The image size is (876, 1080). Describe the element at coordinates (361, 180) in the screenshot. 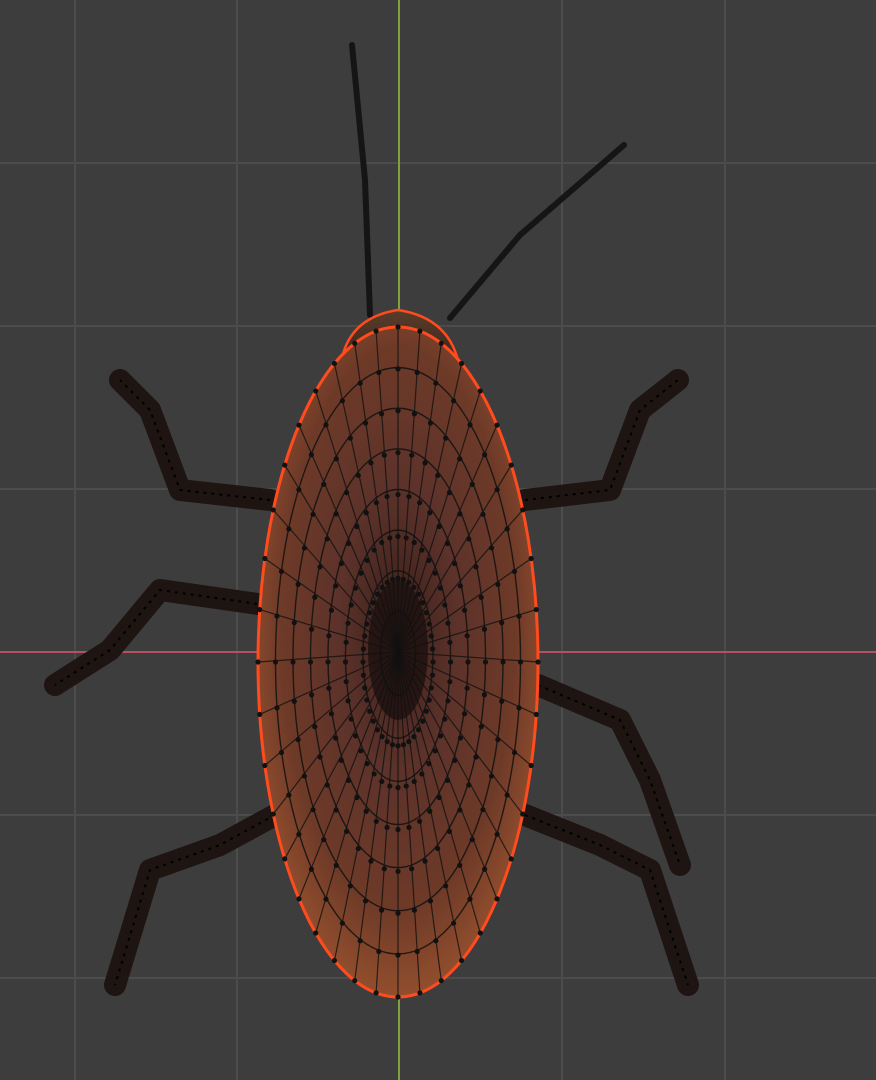

I see `antenna-left` at that location.